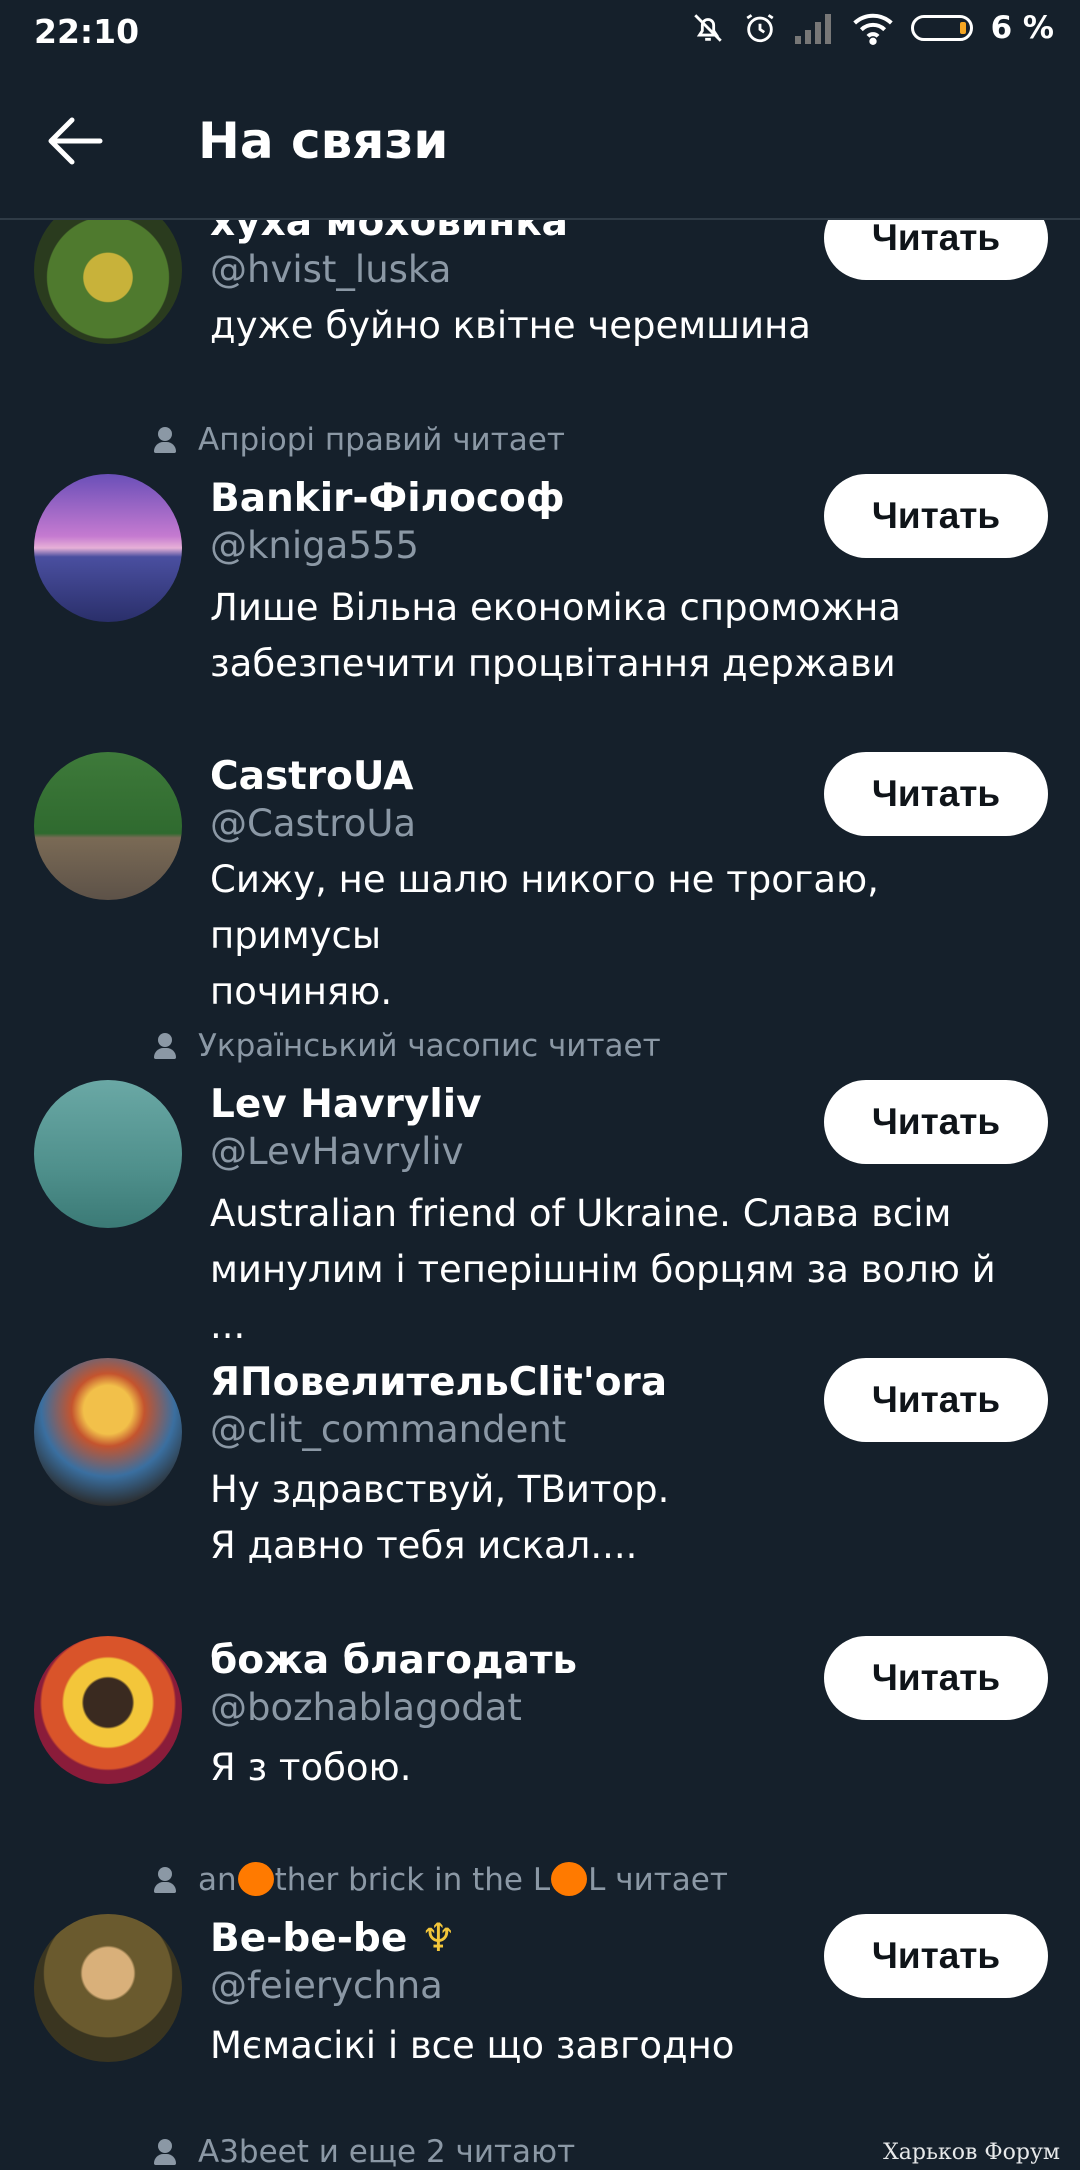 Image resolution: width=1080 pixels, height=2170 pixels. What do you see at coordinates (510, 325) in the screenshot?
I see `user-bio: дуже буйно квітне черемшина` at bounding box center [510, 325].